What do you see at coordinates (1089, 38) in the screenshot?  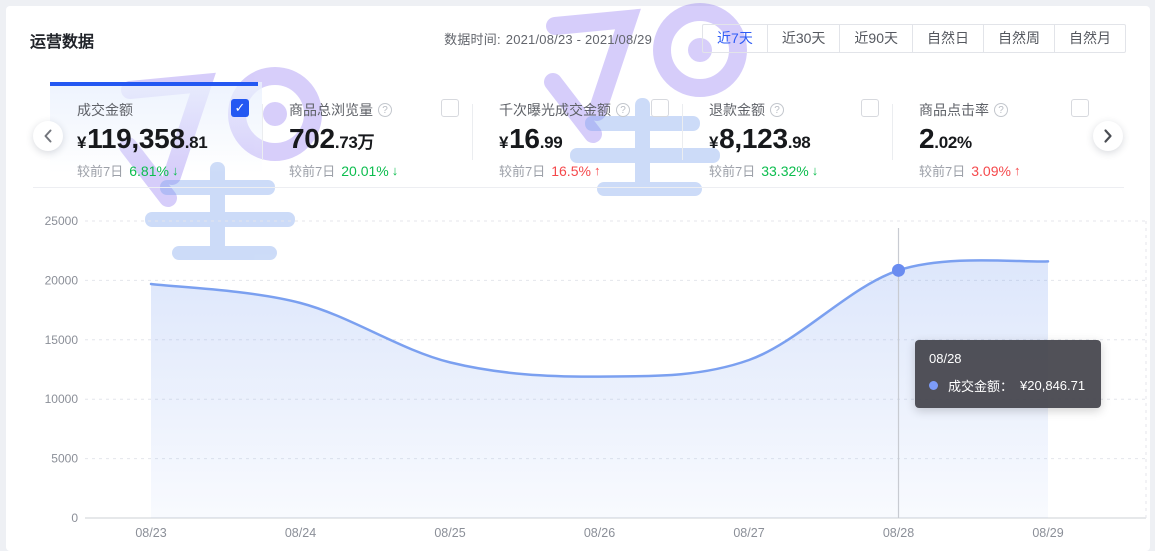 I see `tab-time-range-5: 自然月` at bounding box center [1089, 38].